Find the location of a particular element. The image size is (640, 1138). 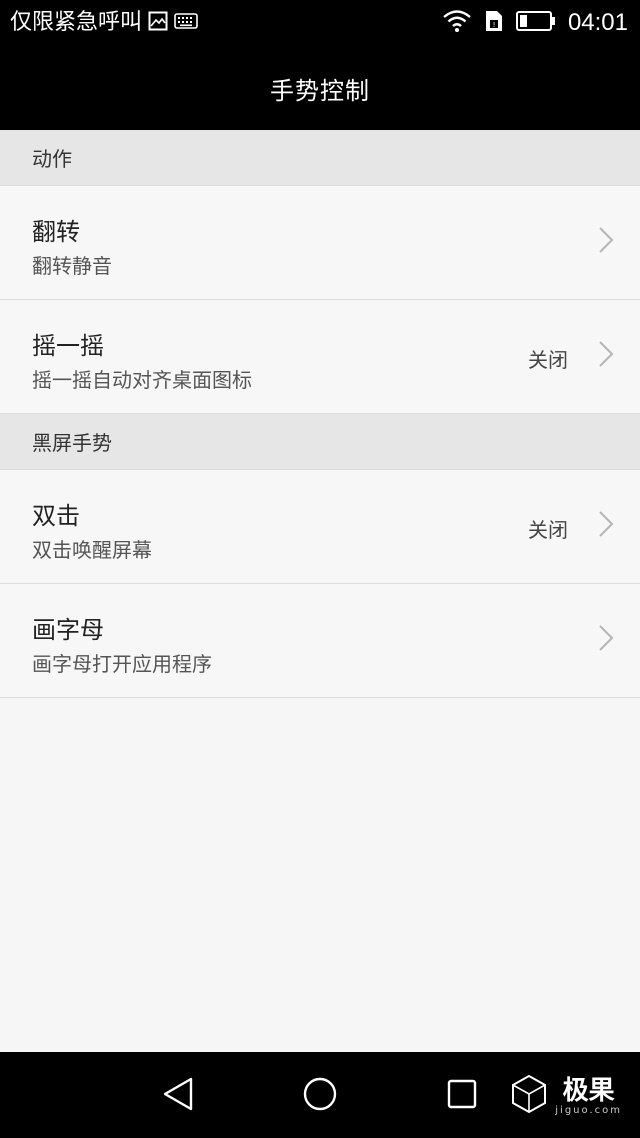

navigation-bar: 极果 jiguo.com is located at coordinates (320, 1095).